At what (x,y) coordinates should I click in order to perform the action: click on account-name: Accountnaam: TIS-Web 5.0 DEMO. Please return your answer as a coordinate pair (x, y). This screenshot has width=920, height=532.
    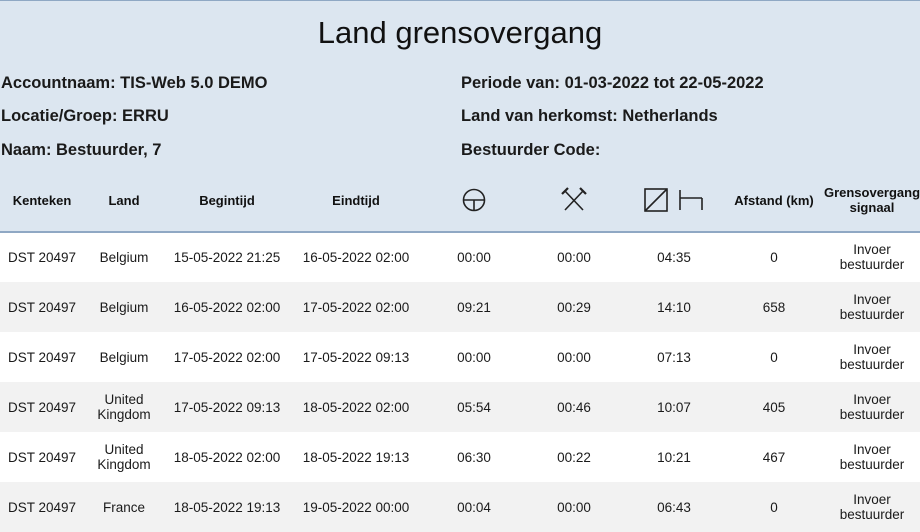
    Looking at the image, I should click on (134, 83).